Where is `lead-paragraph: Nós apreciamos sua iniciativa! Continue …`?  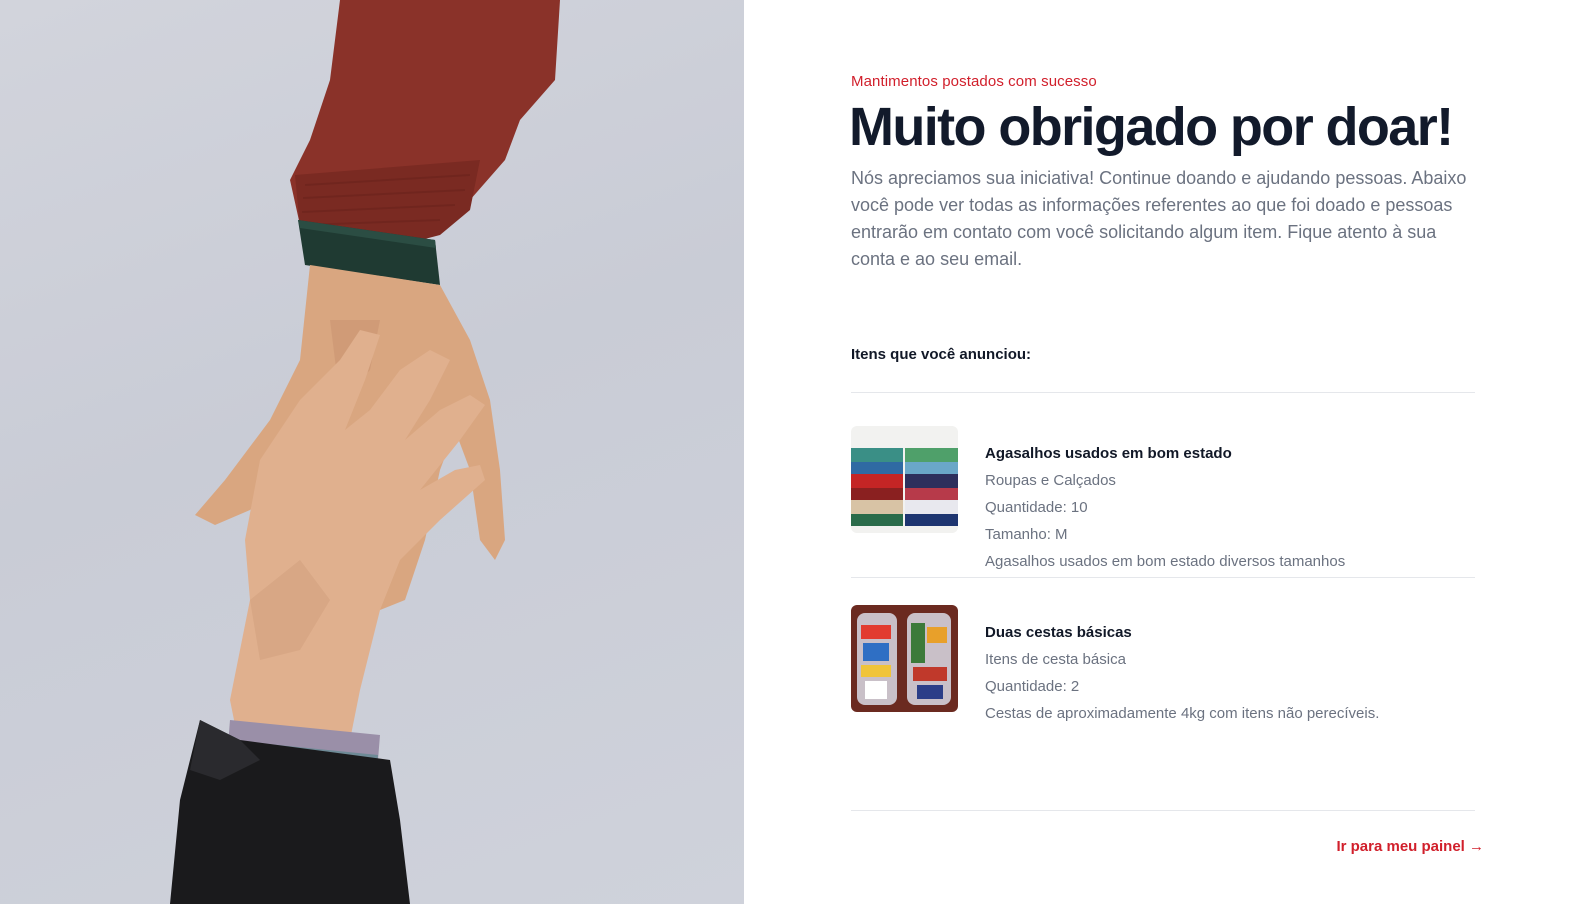
lead-paragraph: Nós apreciamos sua iniciativa! Continue … is located at coordinates (1159, 218).